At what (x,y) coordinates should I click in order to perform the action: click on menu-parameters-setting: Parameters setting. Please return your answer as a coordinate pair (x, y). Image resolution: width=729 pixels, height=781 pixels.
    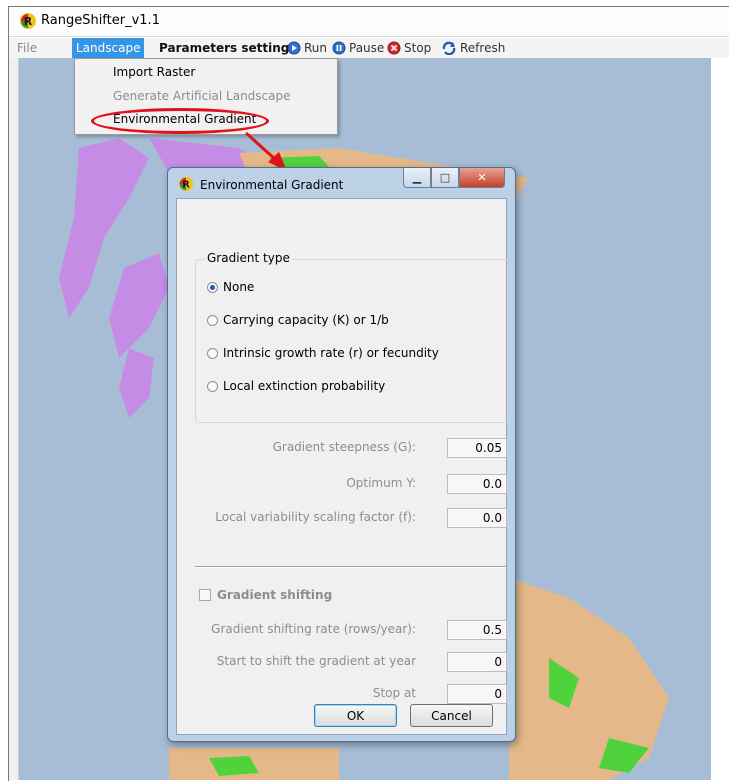
    Looking at the image, I should click on (224, 48).